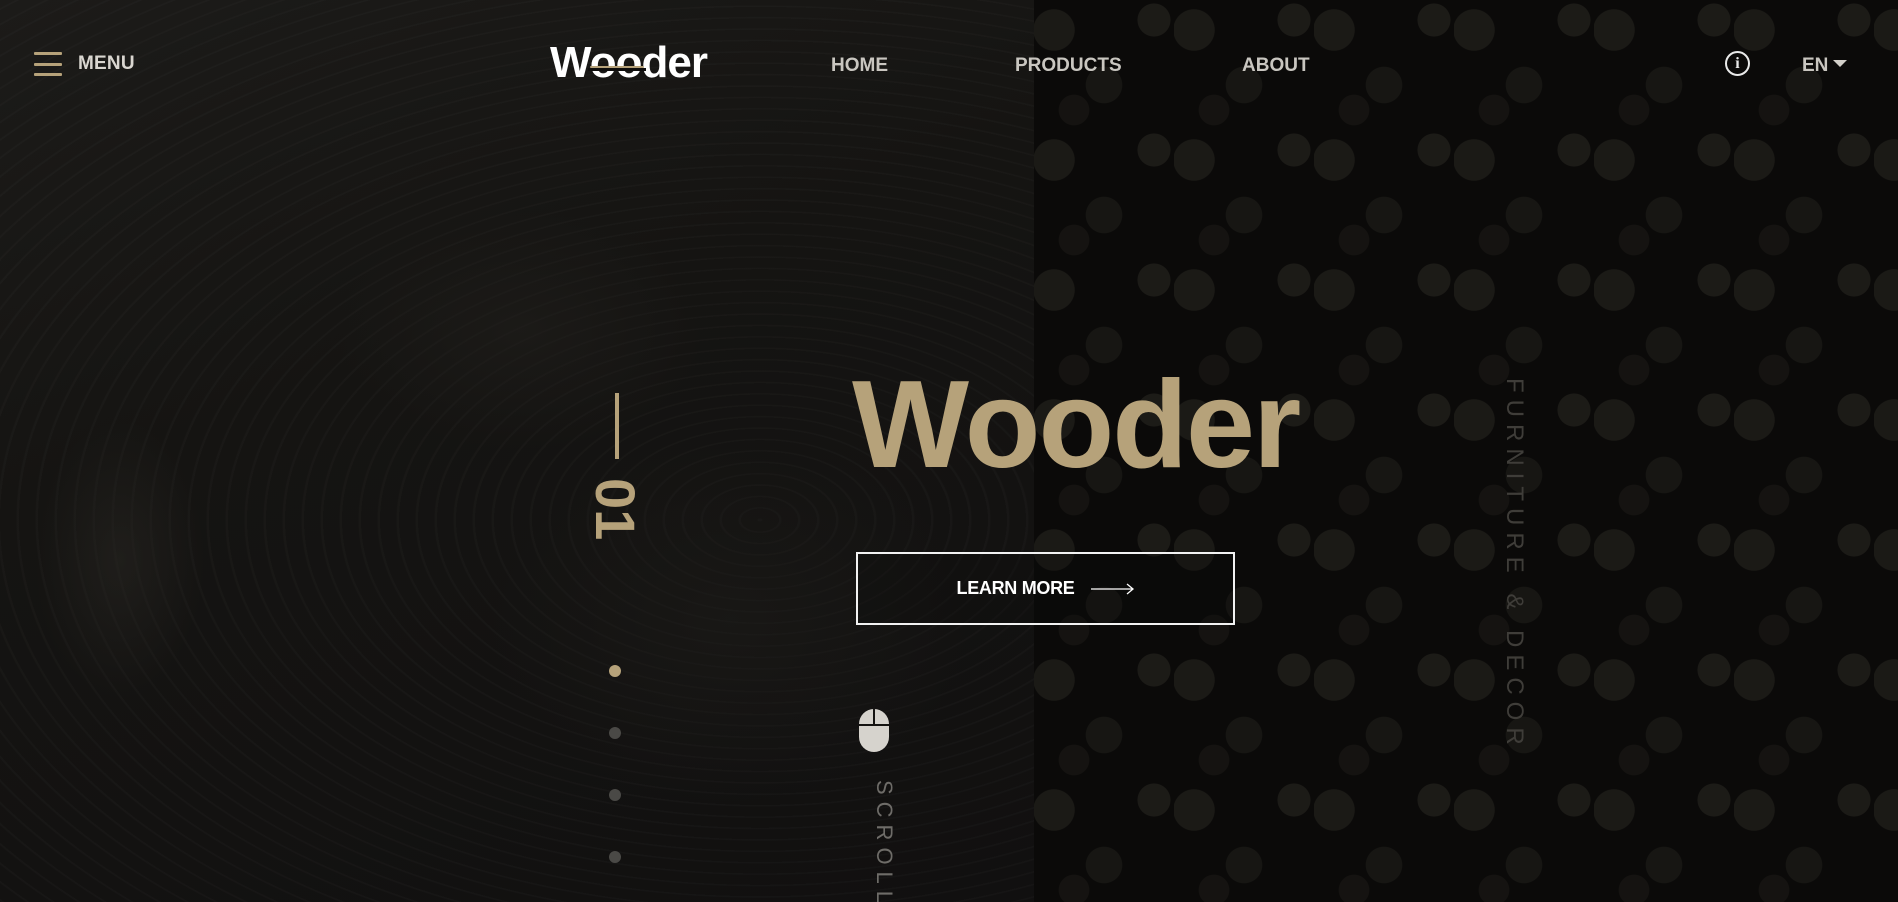  Describe the element at coordinates (48, 64) in the screenshot. I see `hamburger-icon` at that location.